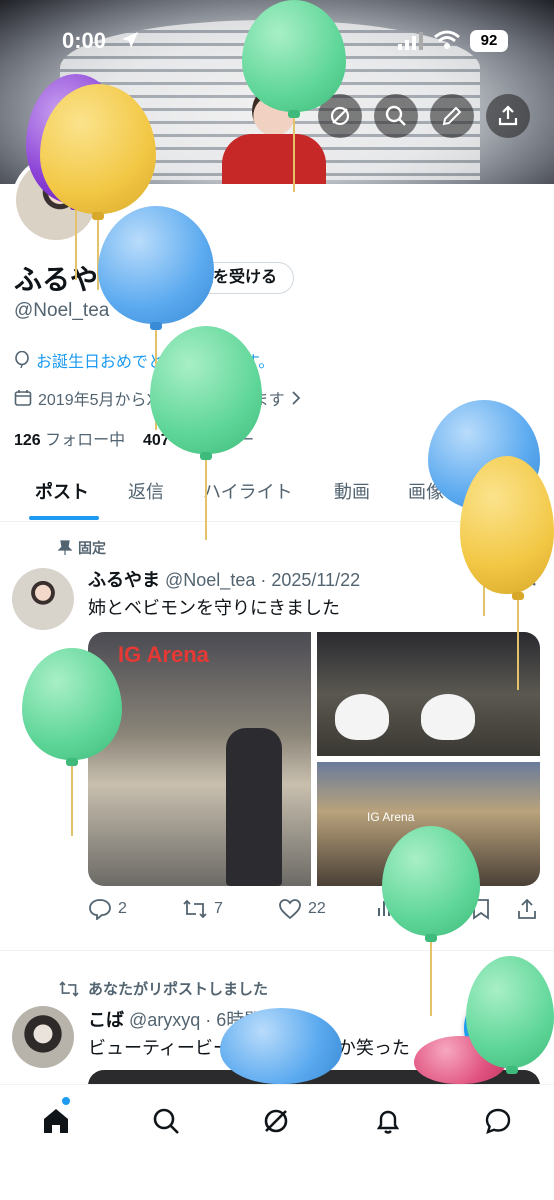  Describe the element at coordinates (290, 909) in the screenshot. I see `like-icon` at that location.